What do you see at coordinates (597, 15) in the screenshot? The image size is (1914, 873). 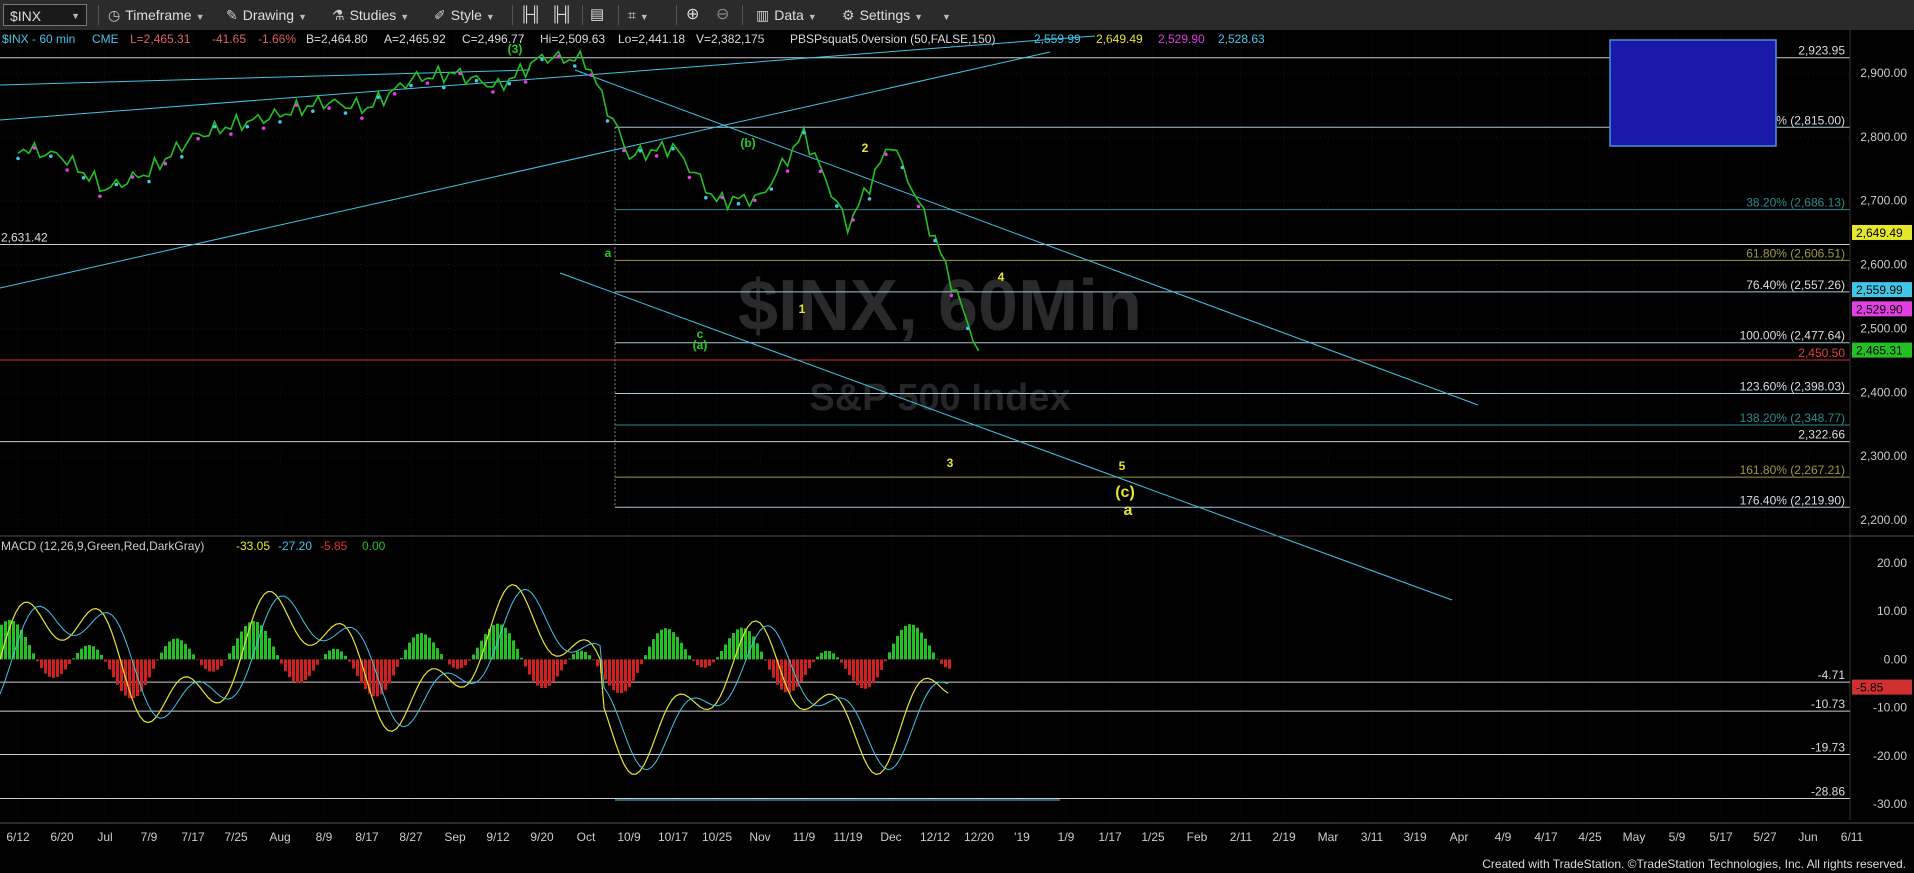 I see `layout-icon: ▤` at bounding box center [597, 15].